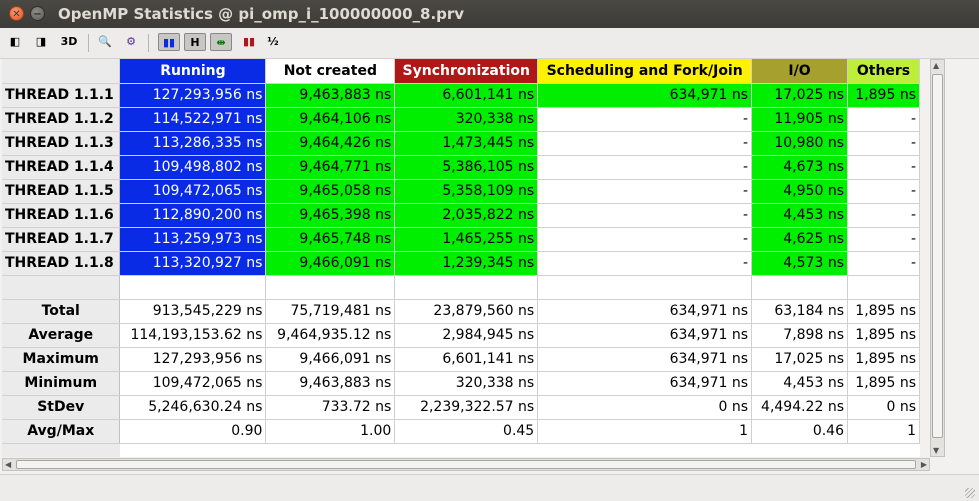  What do you see at coordinates (61, 239) in the screenshot?
I see `row-header-thread: THREAD 1.1.7` at bounding box center [61, 239].